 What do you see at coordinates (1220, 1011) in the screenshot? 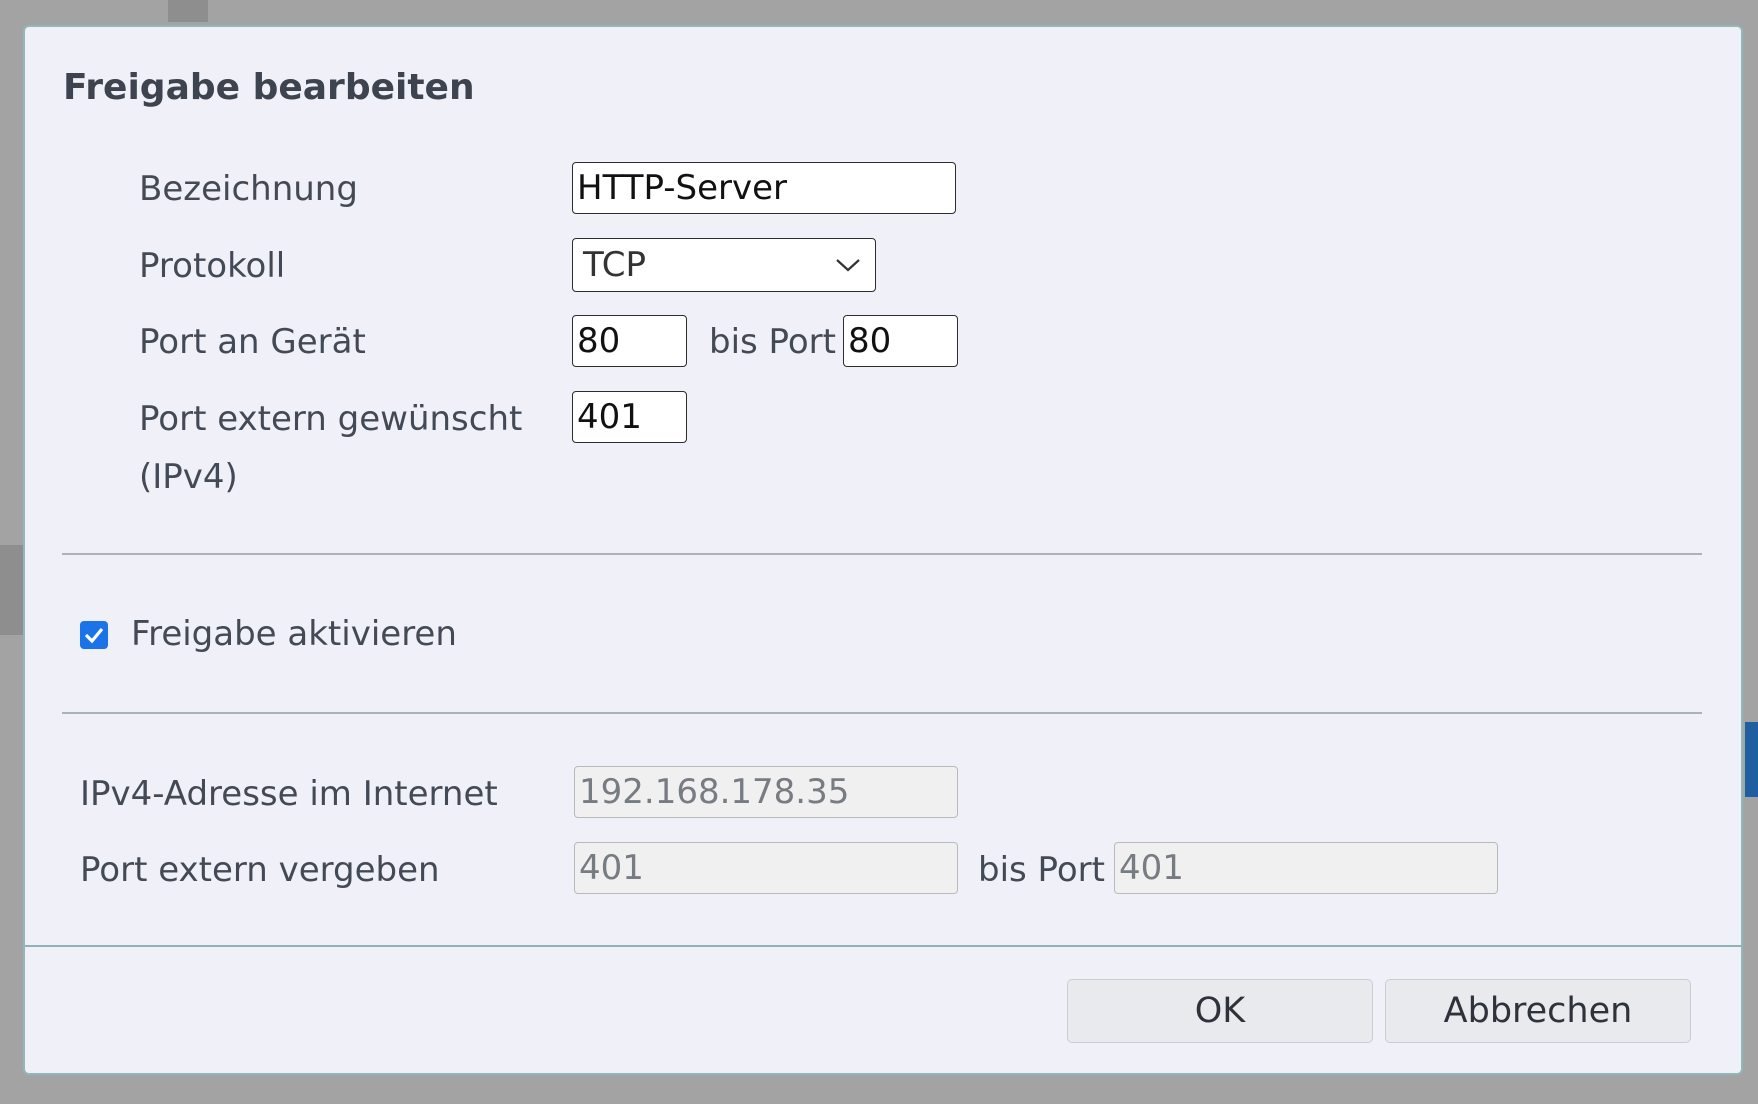
I see `ok-button: OK` at bounding box center [1220, 1011].